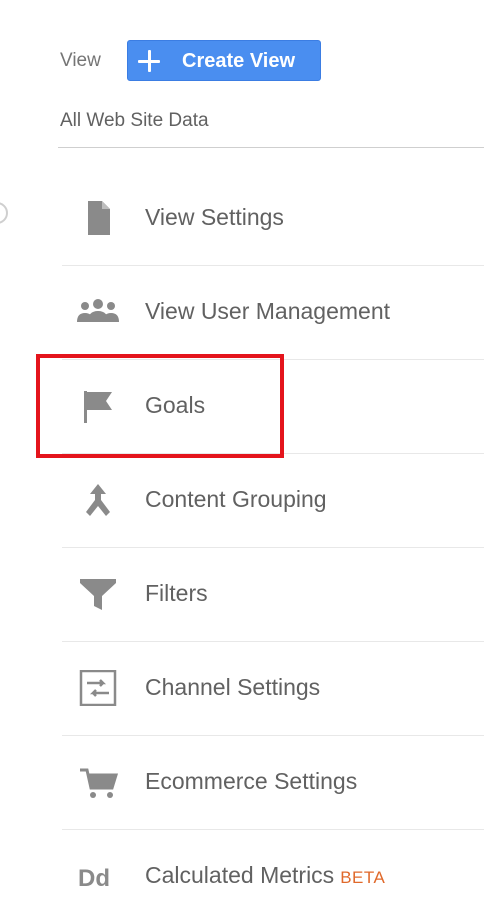 This screenshot has width=484, height=924. I want to click on menu-item-channel-settings: Channel Settings, so click(273, 689).